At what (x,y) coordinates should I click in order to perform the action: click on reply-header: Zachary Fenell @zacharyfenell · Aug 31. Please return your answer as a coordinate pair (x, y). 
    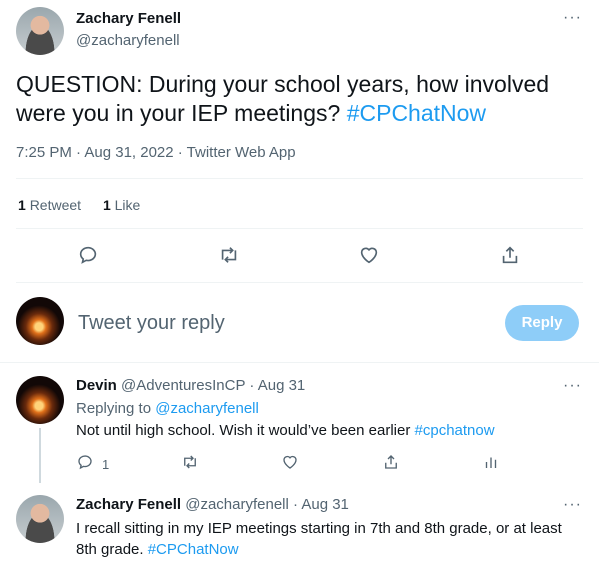
    Looking at the image, I should click on (212, 504).